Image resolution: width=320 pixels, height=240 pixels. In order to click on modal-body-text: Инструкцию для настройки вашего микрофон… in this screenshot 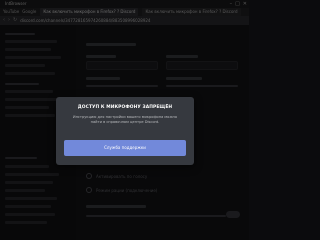, I will do `click(125, 119)`.